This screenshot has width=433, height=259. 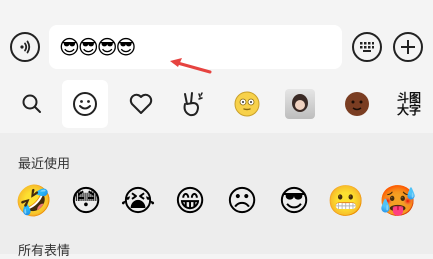 I want to click on recent-emoji-item: 🥵, so click(x=398, y=201).